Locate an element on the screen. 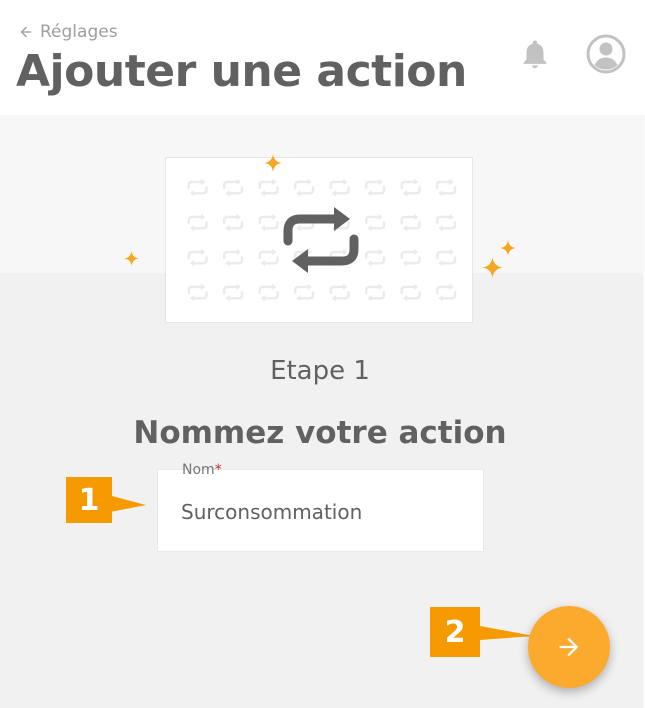 This screenshot has height=708, width=645. form-heading: Nommez votre action is located at coordinates (320, 433).